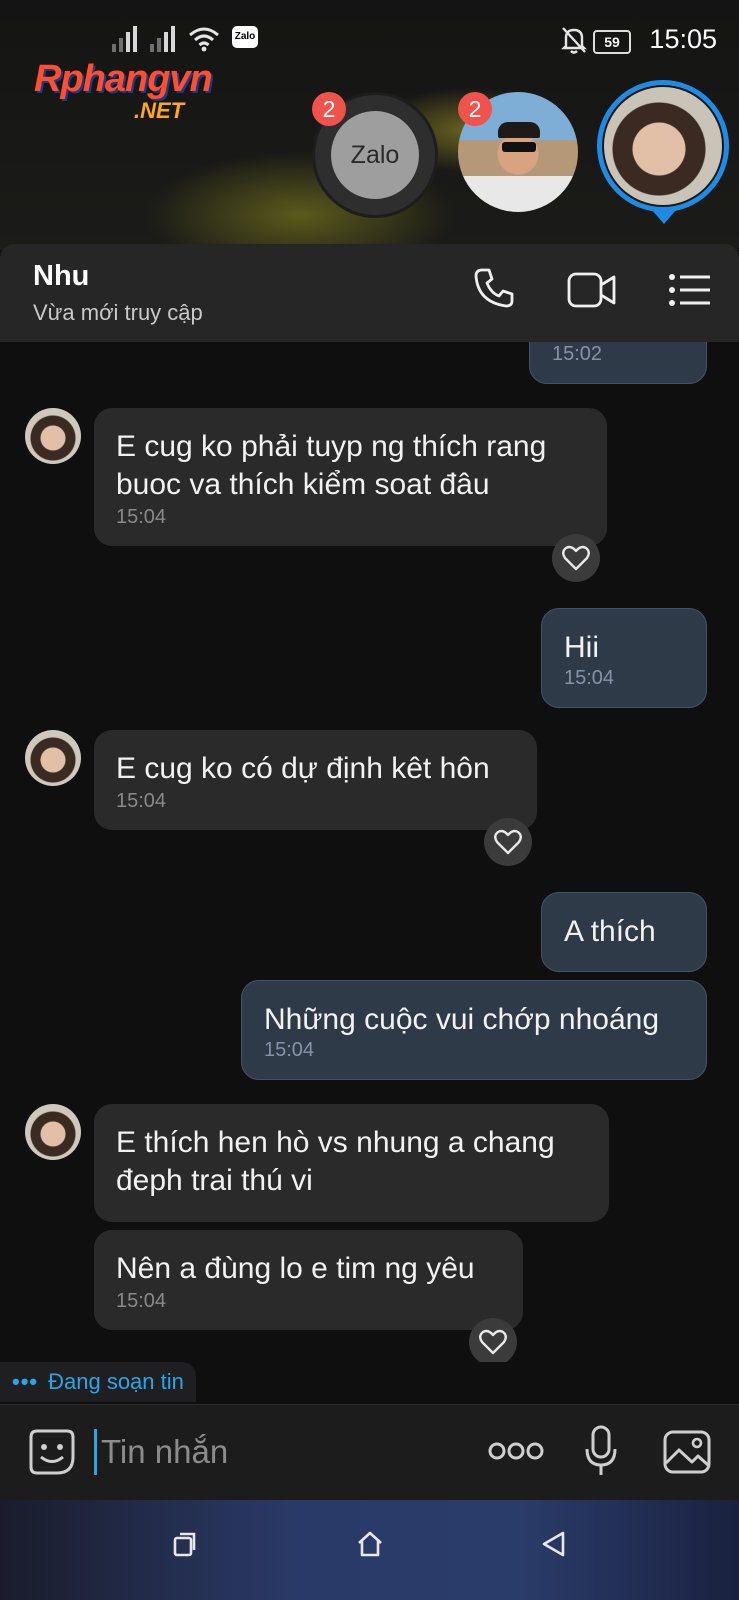 This screenshot has width=739, height=1600. Describe the element at coordinates (25, 1381) in the screenshot. I see `typing-dots: •••` at that location.